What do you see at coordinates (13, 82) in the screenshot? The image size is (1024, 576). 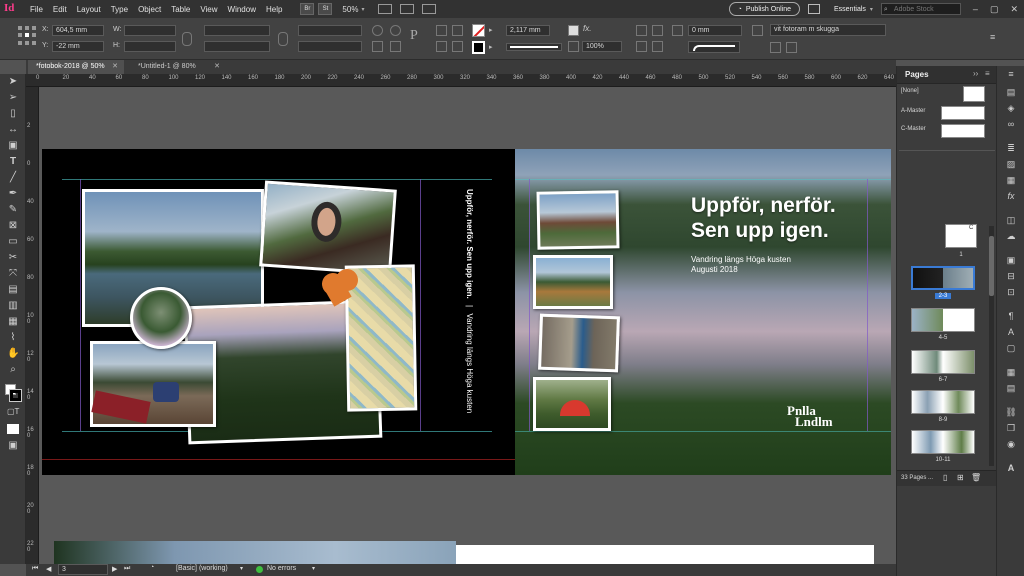 I see `selection-tool-icon: ➤` at bounding box center [13, 82].